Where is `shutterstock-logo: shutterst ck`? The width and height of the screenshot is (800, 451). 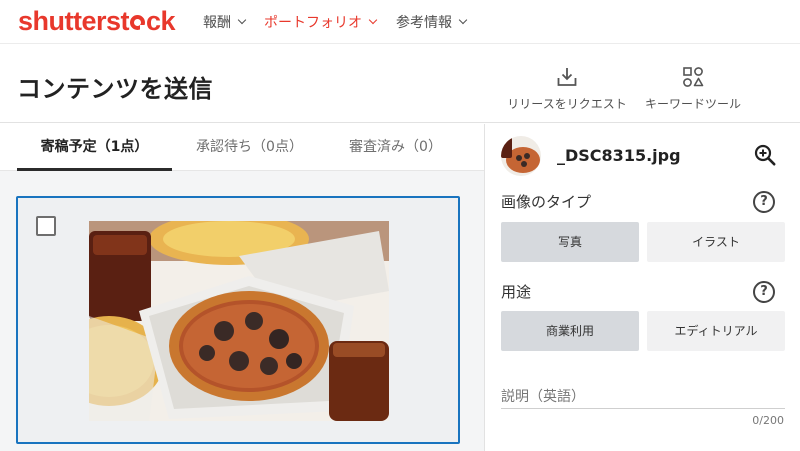 shutterstock-logo: shutterst ck is located at coordinates (97, 21).